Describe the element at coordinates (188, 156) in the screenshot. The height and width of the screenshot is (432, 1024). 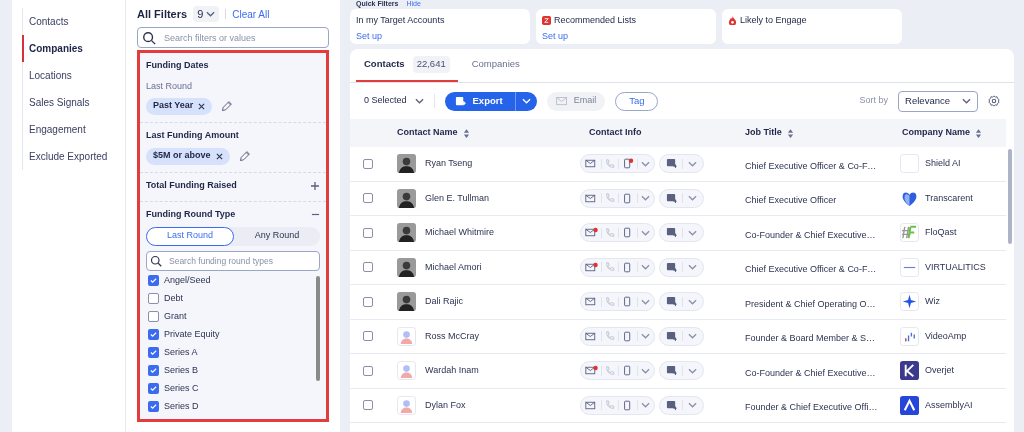
I see `filter-chip: $5M or above` at that location.